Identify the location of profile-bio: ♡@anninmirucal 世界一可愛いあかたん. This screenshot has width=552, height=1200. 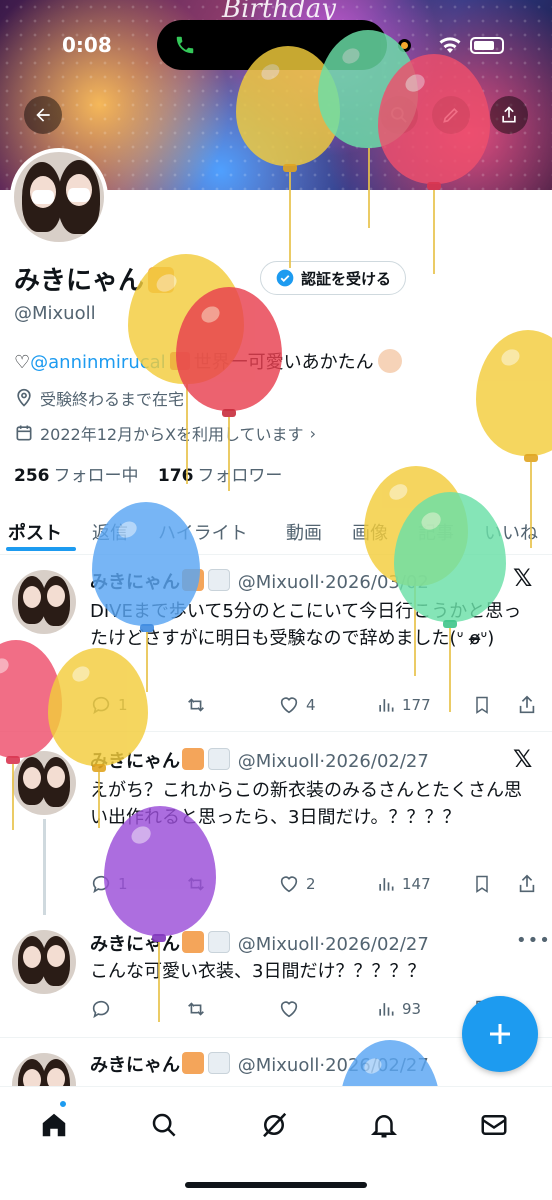
(208, 361).